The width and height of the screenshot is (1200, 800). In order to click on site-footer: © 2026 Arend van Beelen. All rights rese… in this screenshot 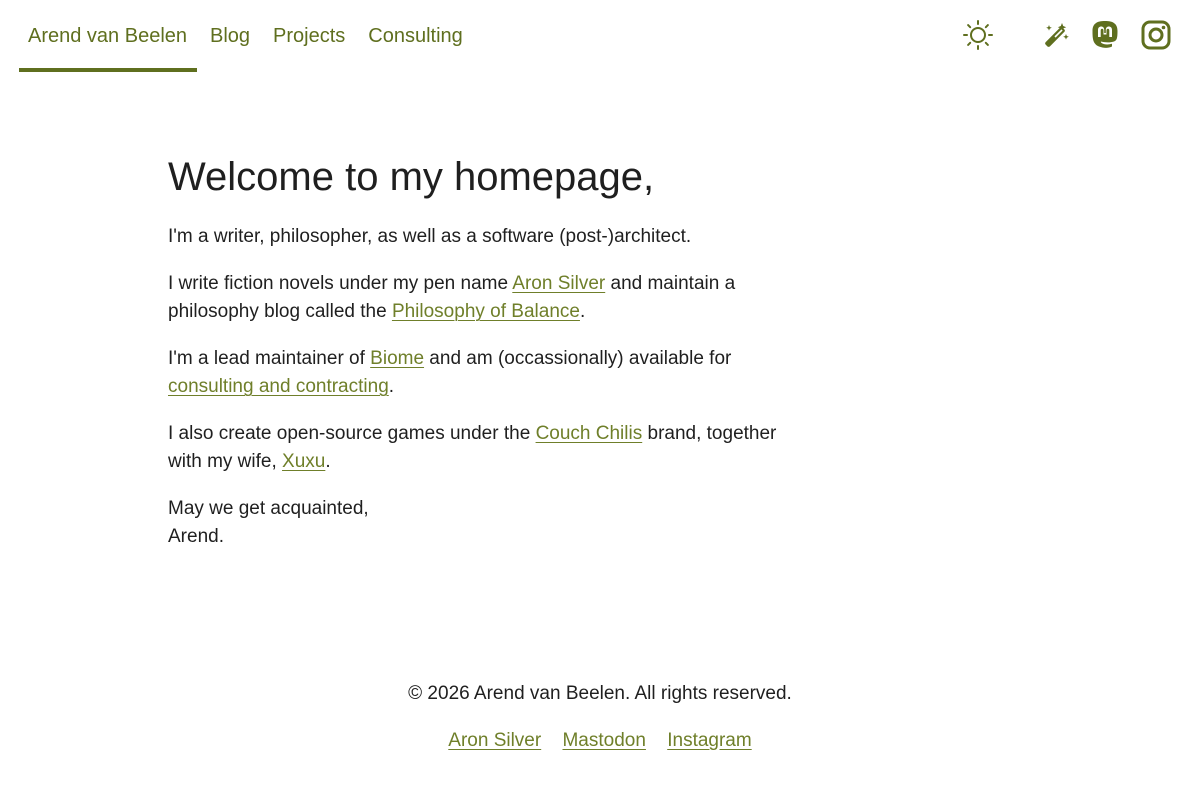, I will do `click(600, 717)`.